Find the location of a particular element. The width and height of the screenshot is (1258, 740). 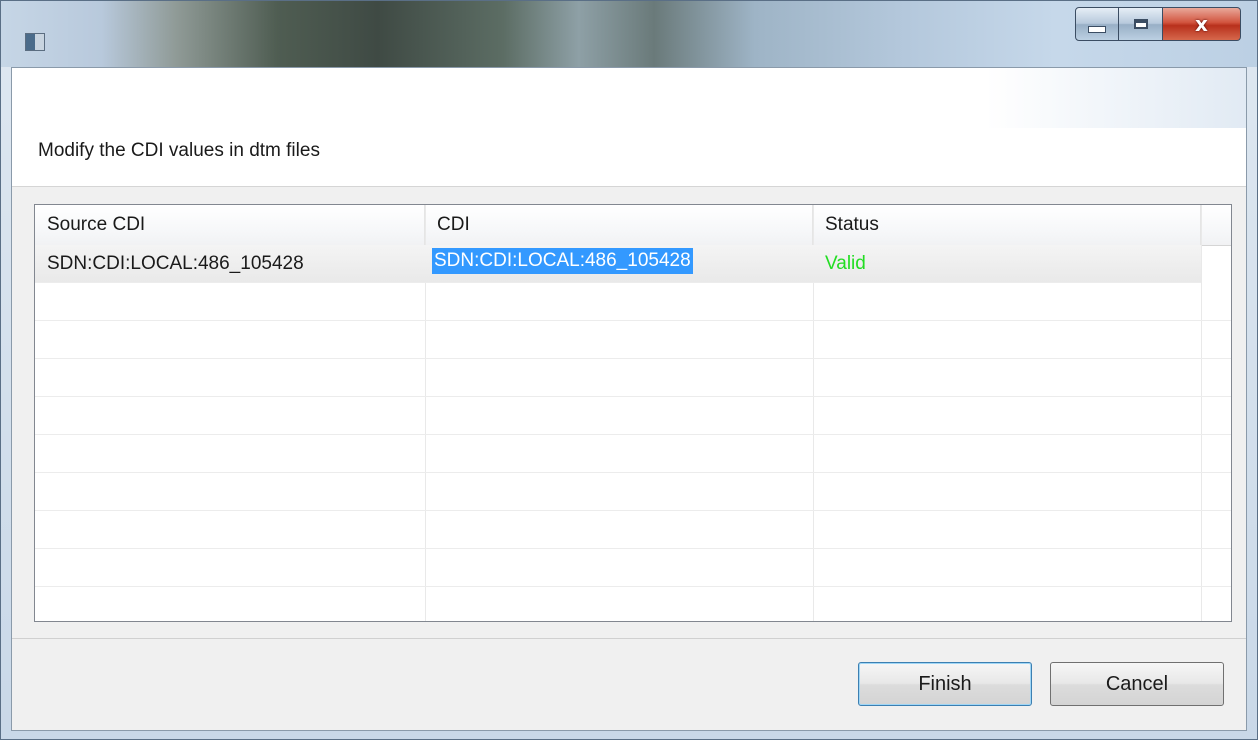

minimize-icon is located at coordinates (1097, 29).